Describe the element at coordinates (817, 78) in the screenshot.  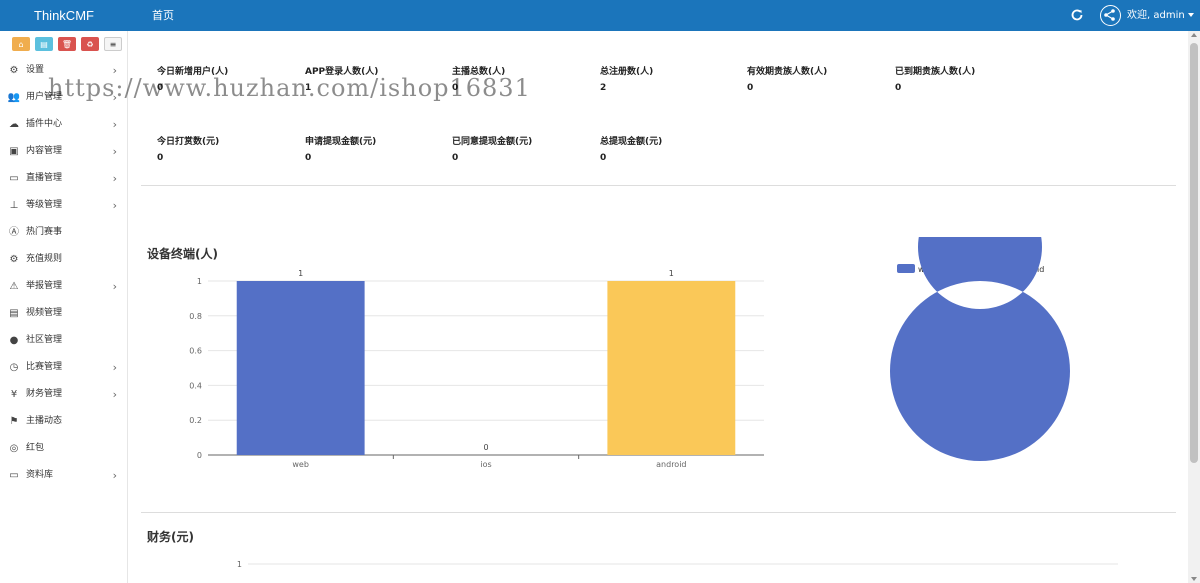
I see `stat-card: 有效期贵族人数(人) 0` at that location.